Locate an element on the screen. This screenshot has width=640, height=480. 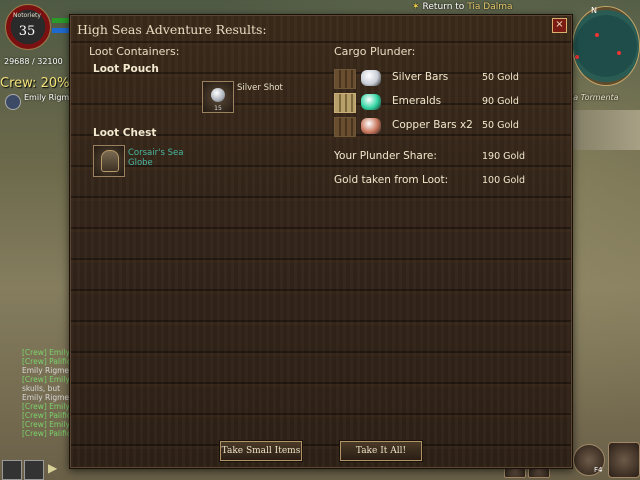
sea-globe-label: Corsair's Sea Globe is located at coordinates (161, 158).